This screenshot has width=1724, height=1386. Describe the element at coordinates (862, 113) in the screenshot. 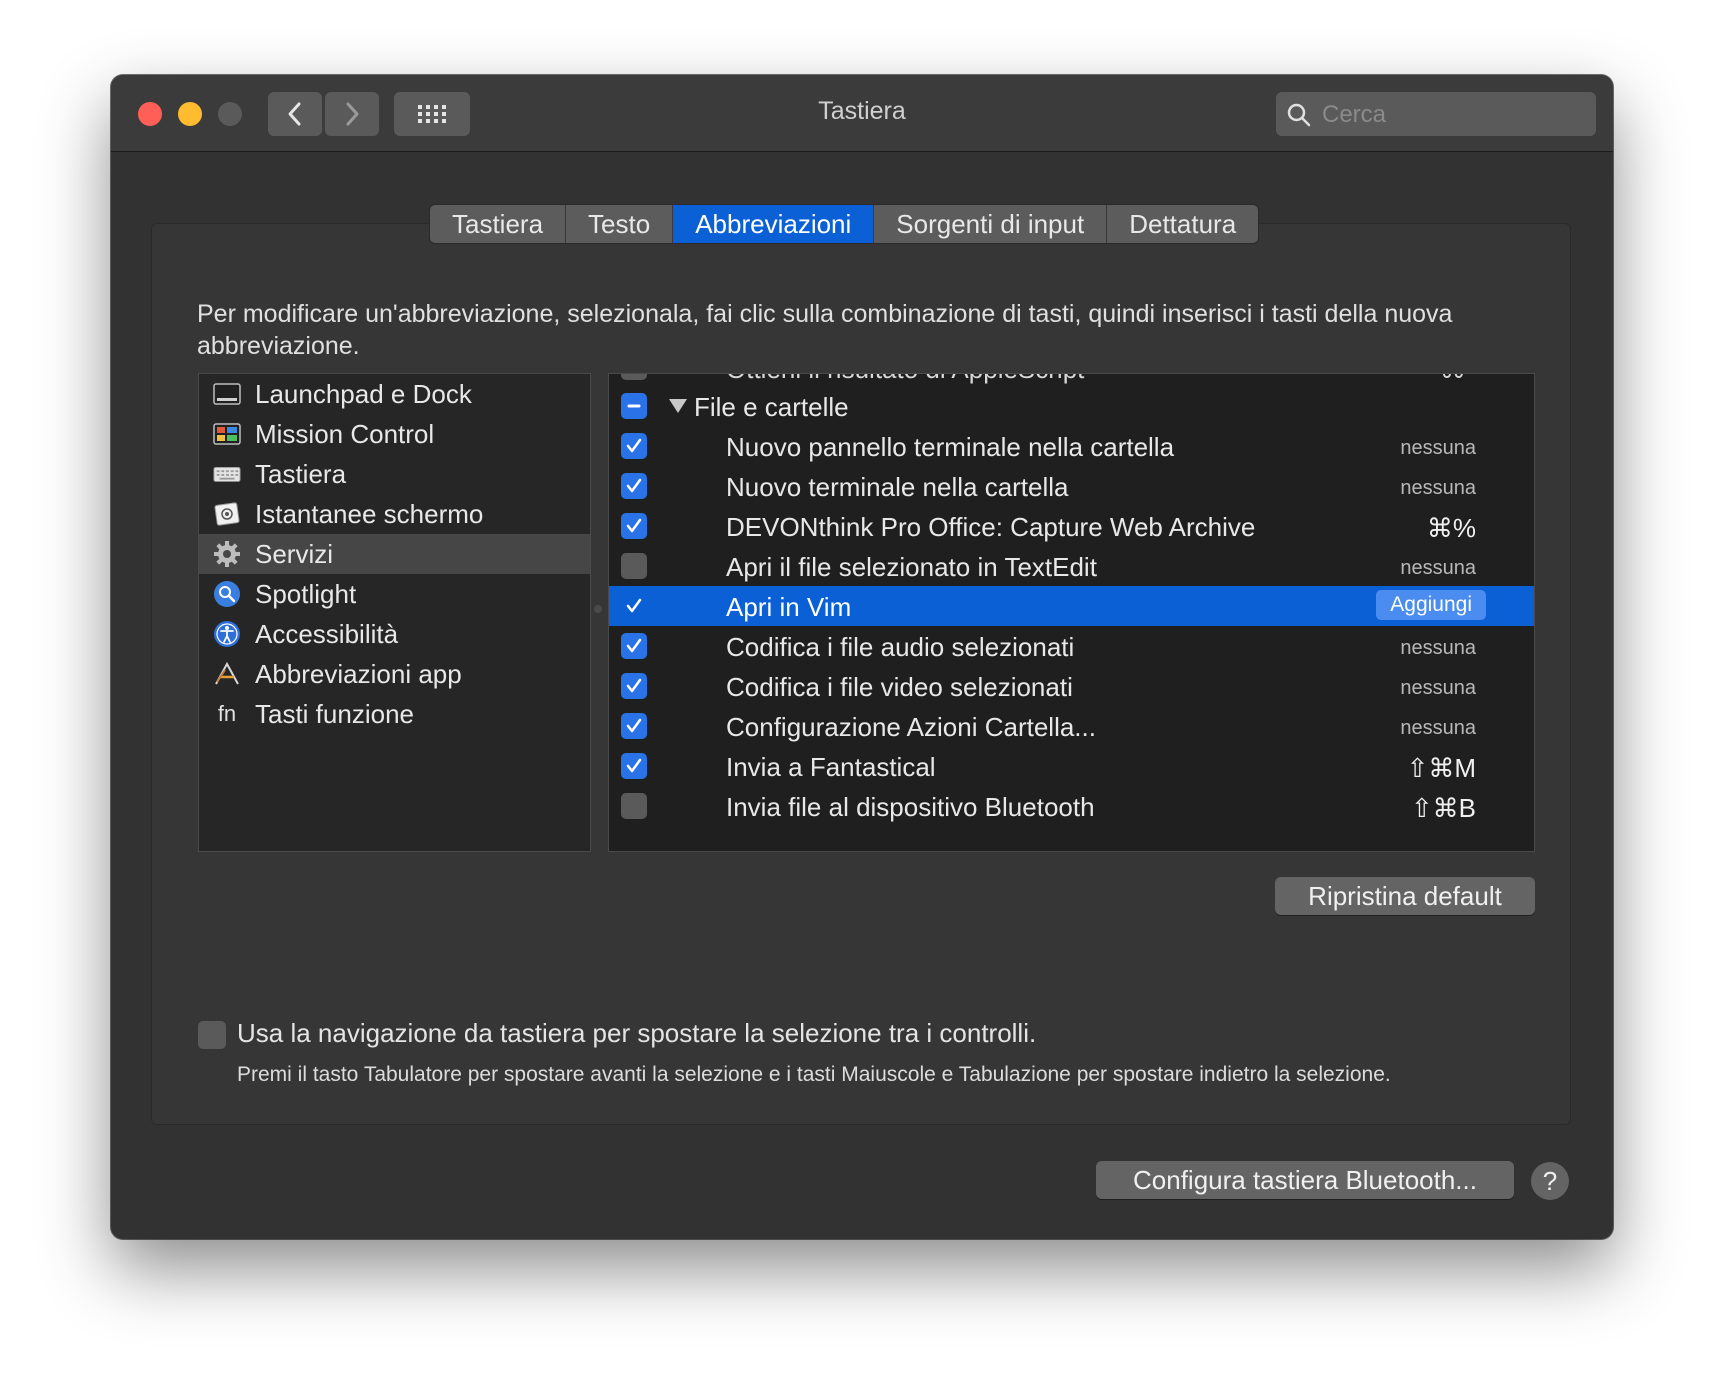

I see `title-bar: Tastiera` at that location.